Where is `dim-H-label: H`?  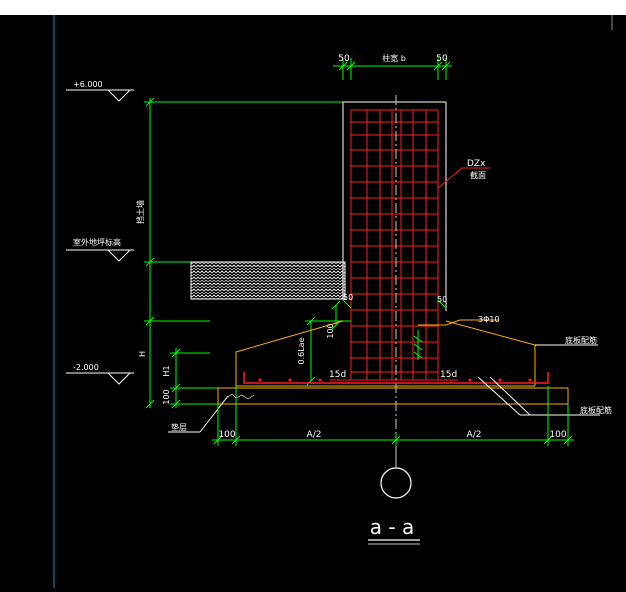 dim-H-label: H is located at coordinates (142, 354).